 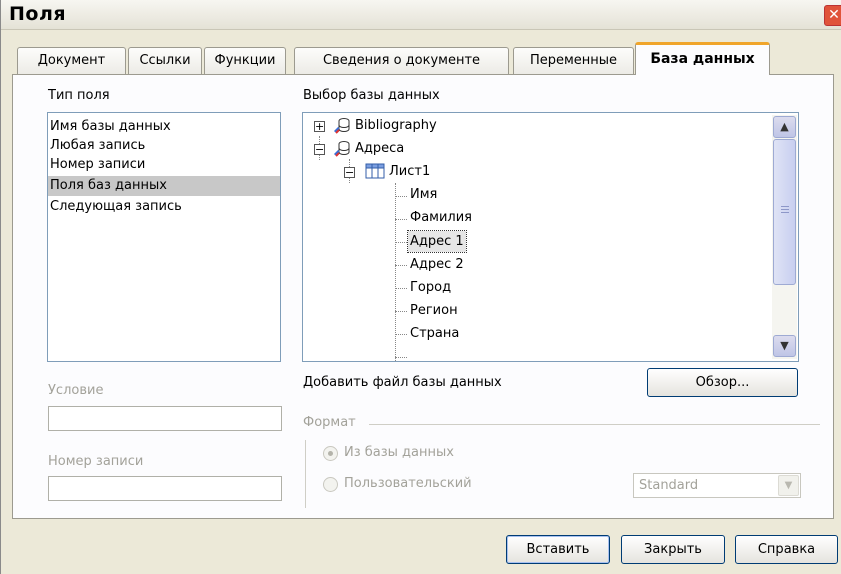 I want to click on help-button: Справка, so click(x=786, y=549).